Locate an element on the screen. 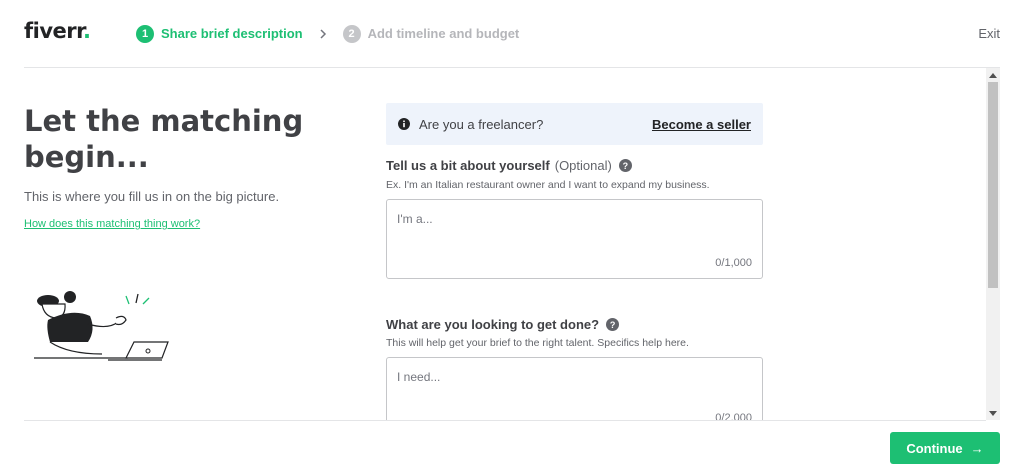  logo-text: fiverr is located at coordinates (54, 31).